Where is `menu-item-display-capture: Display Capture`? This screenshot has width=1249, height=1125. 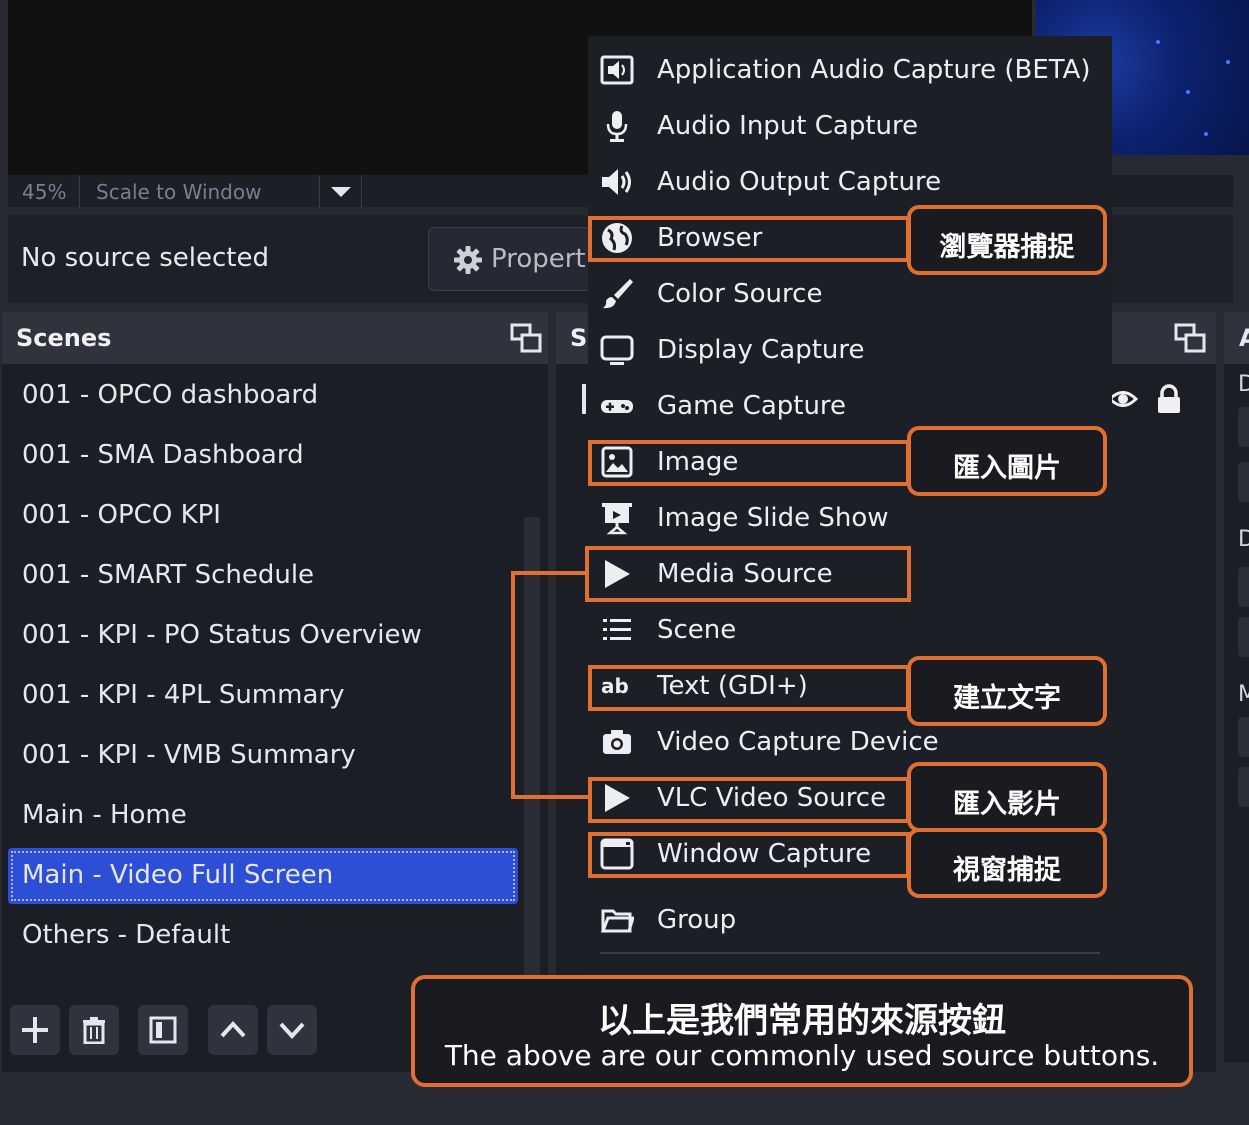 menu-item-display-capture: Display Capture is located at coordinates (850, 349).